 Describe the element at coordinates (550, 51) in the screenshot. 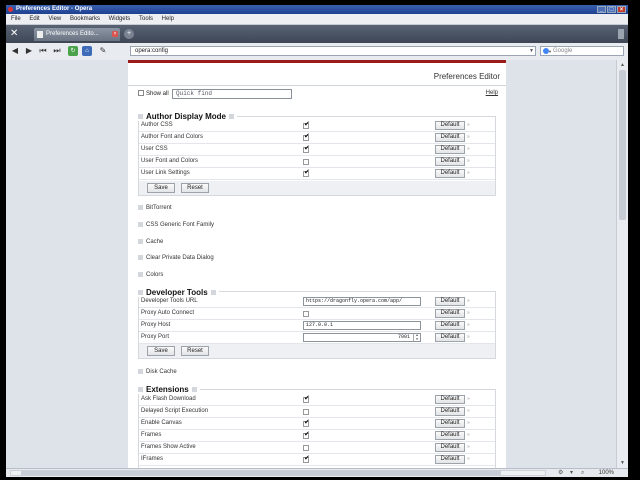

I see `search-engine-dropdown-icon: ▼` at that location.